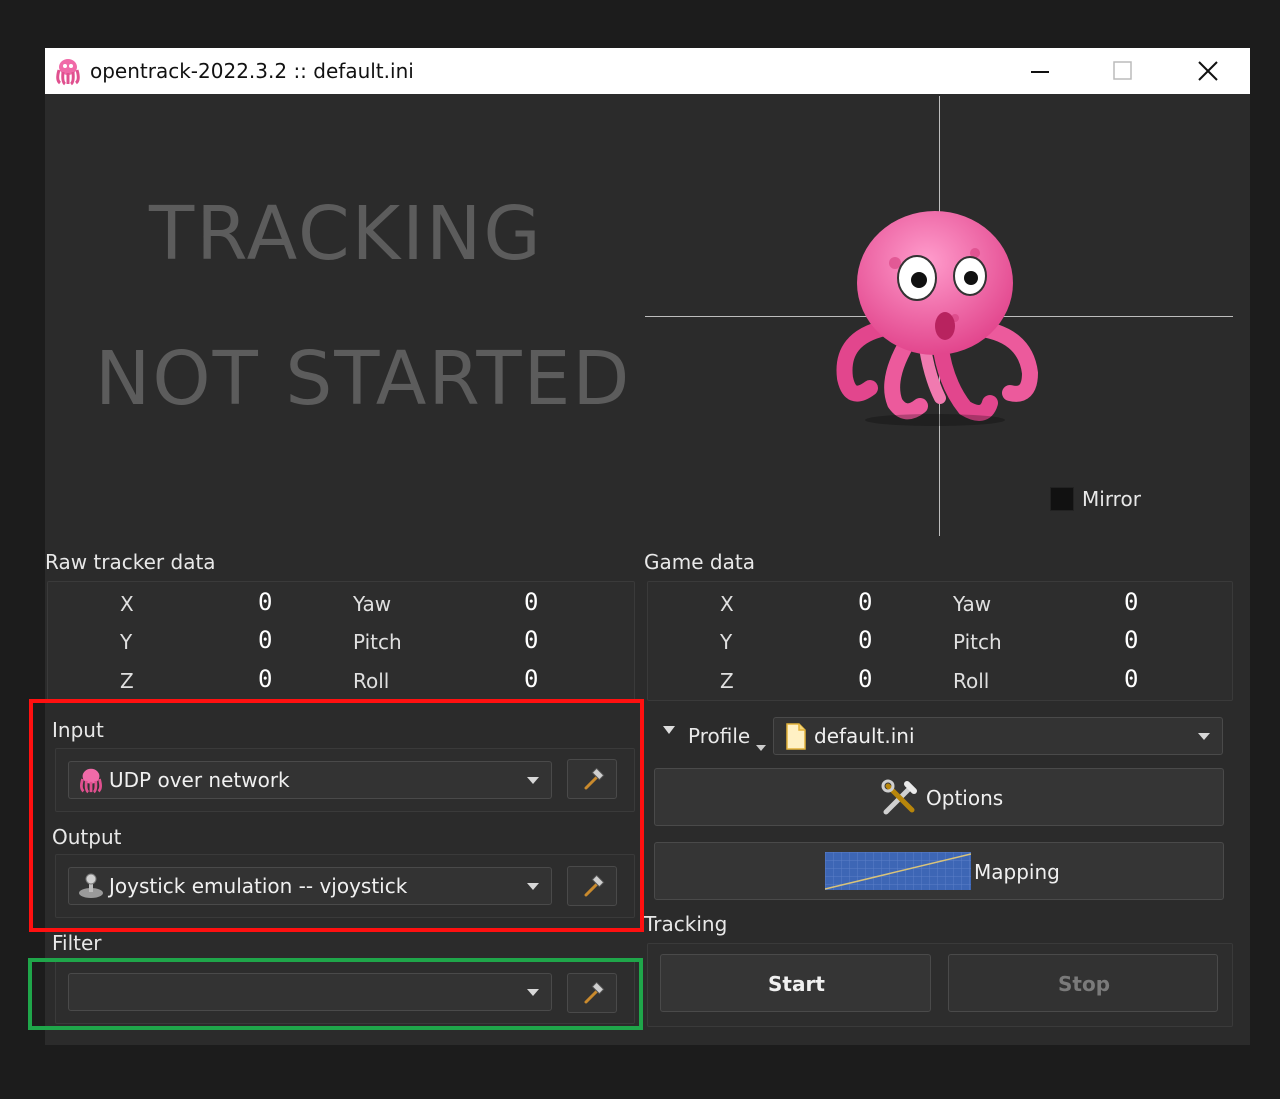 This screenshot has width=1280, height=1099. What do you see at coordinates (126, 642) in the screenshot?
I see `raw-y-label: Y` at bounding box center [126, 642].